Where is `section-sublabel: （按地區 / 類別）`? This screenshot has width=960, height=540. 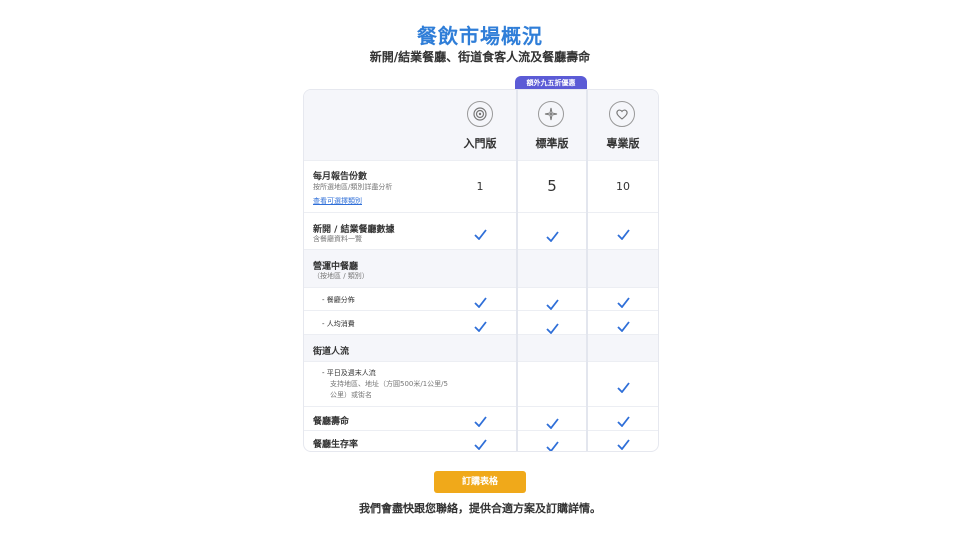
section-sublabel: （按地區 / 類別） is located at coordinates (341, 276).